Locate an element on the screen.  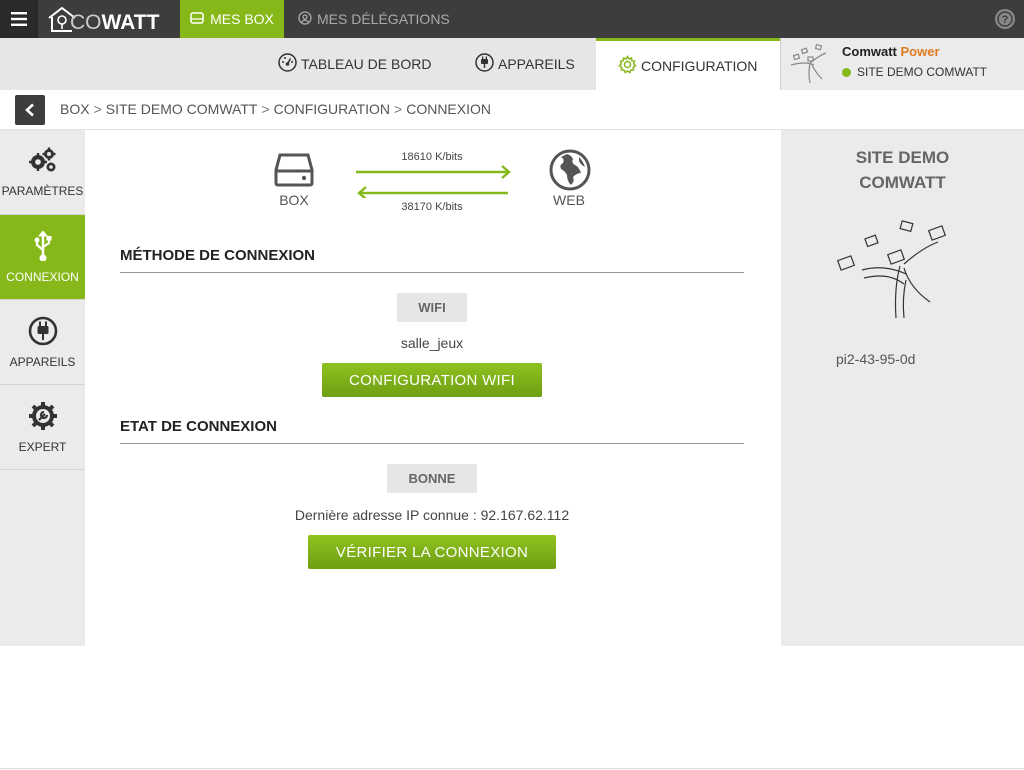
site-brand: Comwatt Power is located at coordinates (891, 51).